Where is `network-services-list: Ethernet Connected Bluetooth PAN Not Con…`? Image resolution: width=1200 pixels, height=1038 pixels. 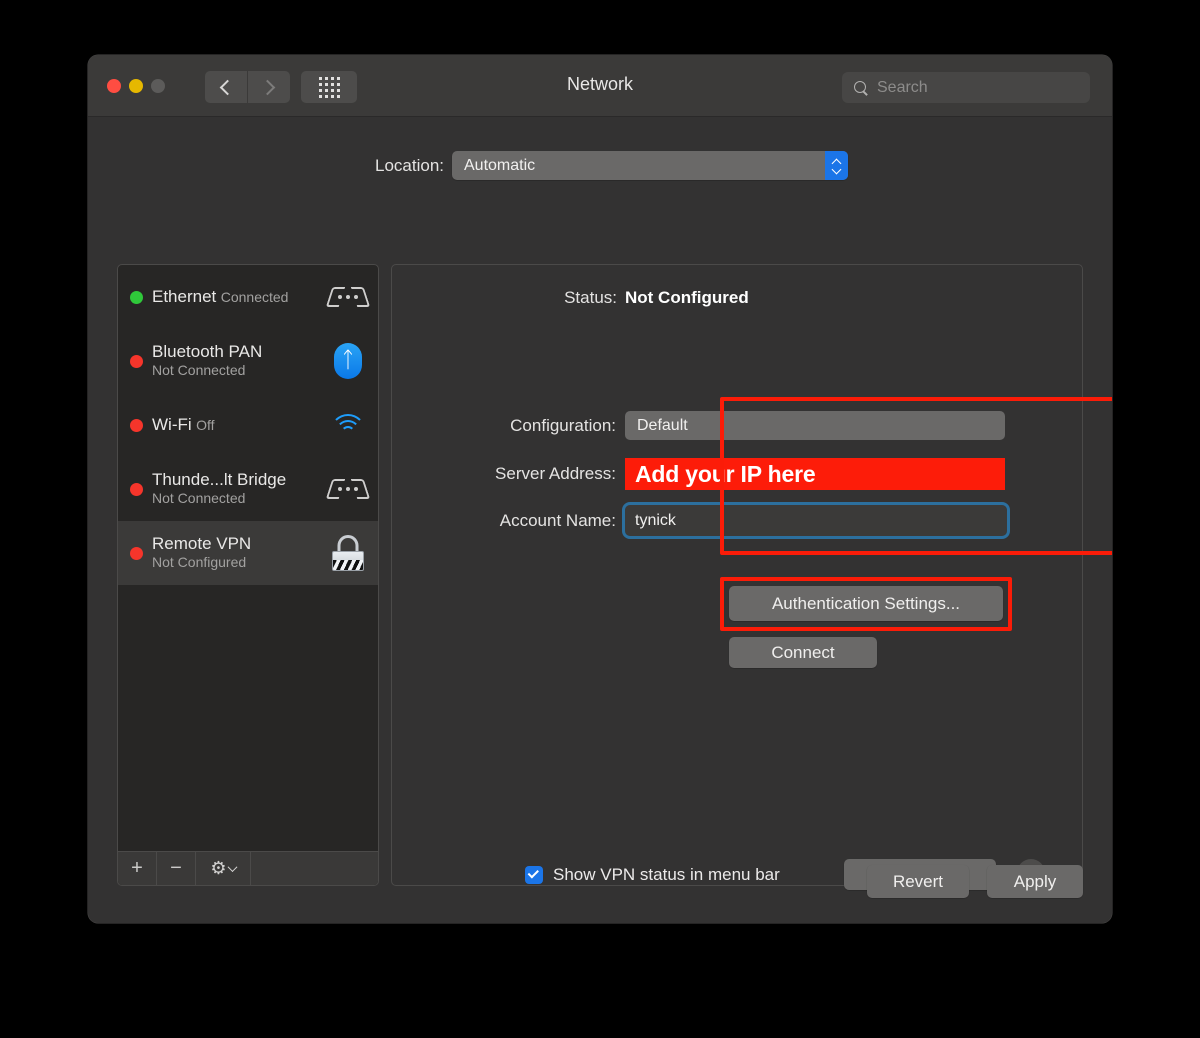 network-services-list: Ethernet Connected Bluetooth PAN Not Con… is located at coordinates (248, 558).